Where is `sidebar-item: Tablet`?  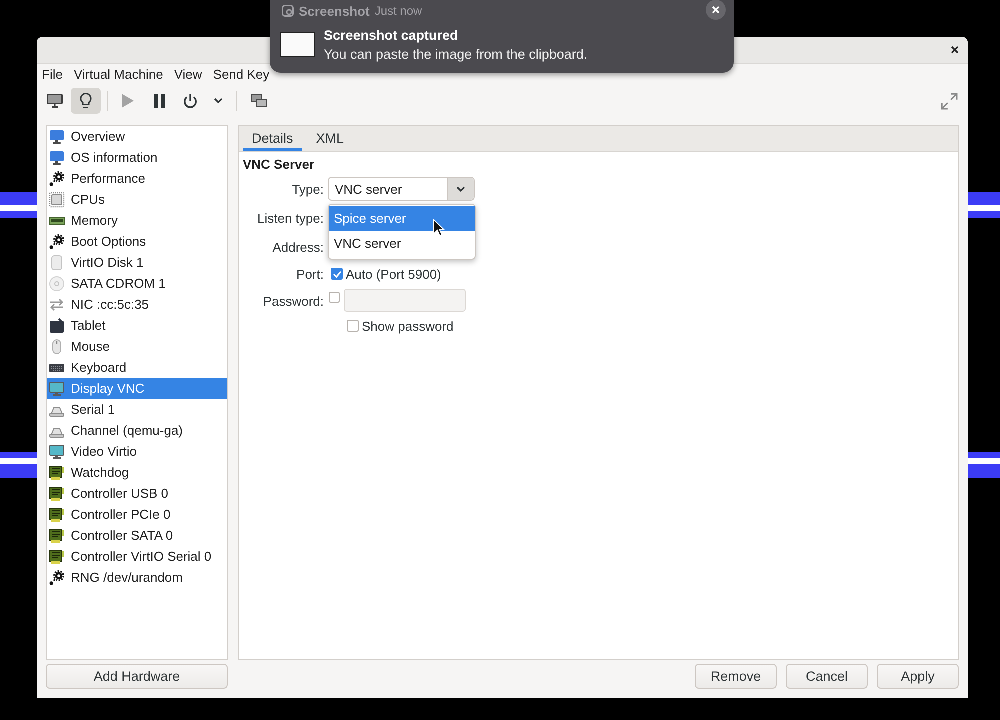 sidebar-item: Tablet is located at coordinates (137, 325).